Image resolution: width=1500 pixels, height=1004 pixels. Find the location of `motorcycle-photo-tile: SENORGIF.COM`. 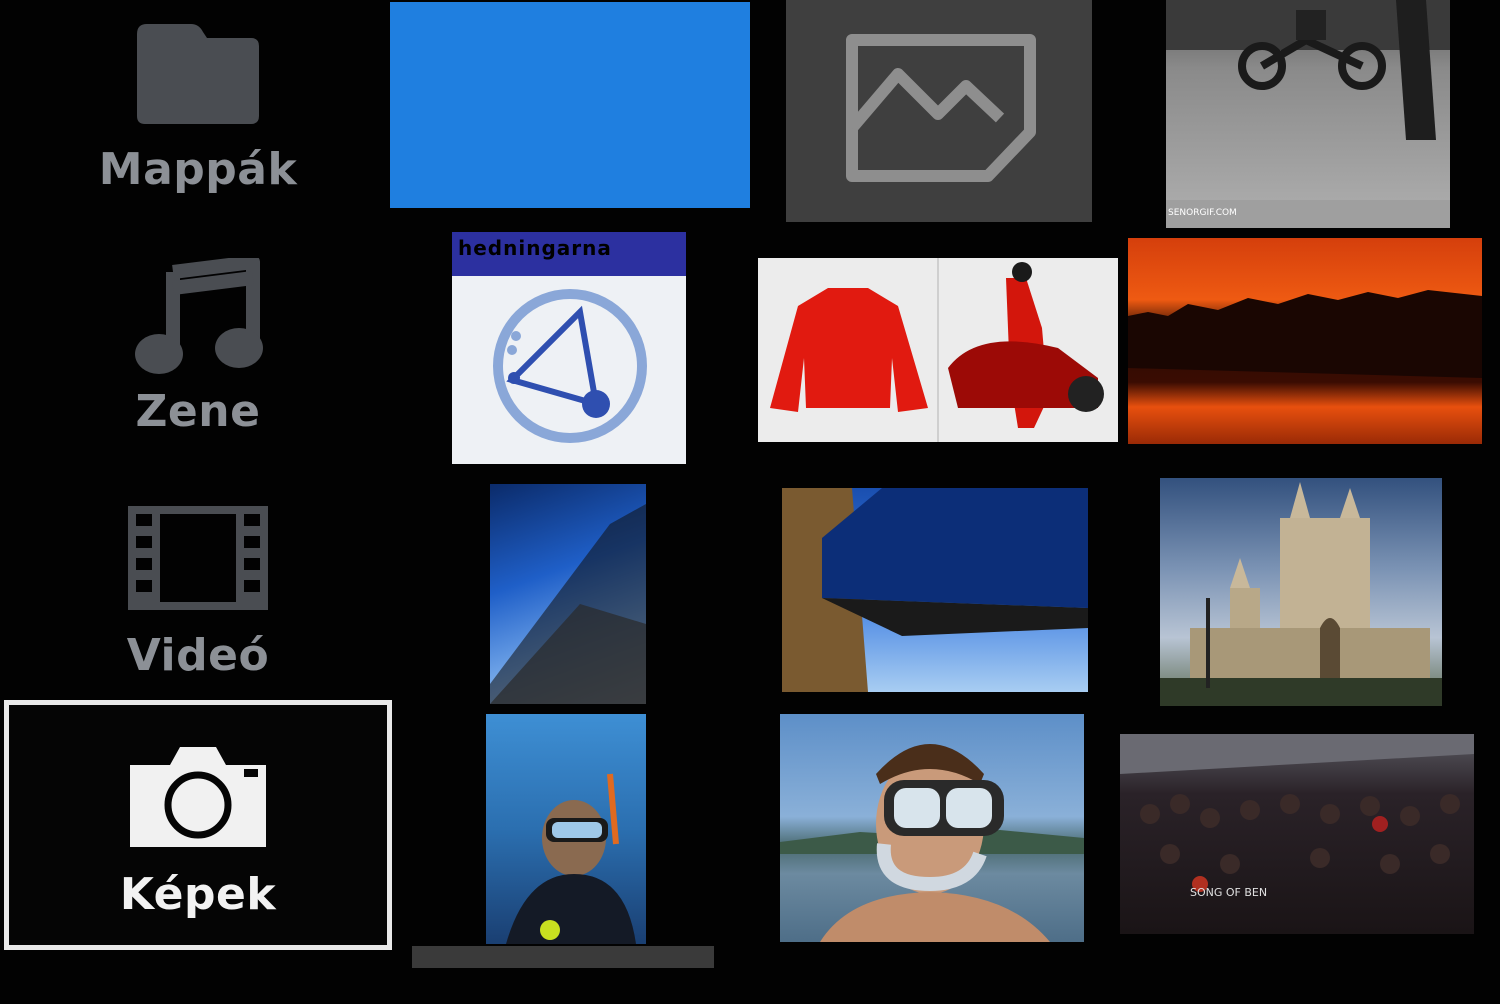

motorcycle-photo-tile: SENORGIF.COM is located at coordinates (1308, 114).